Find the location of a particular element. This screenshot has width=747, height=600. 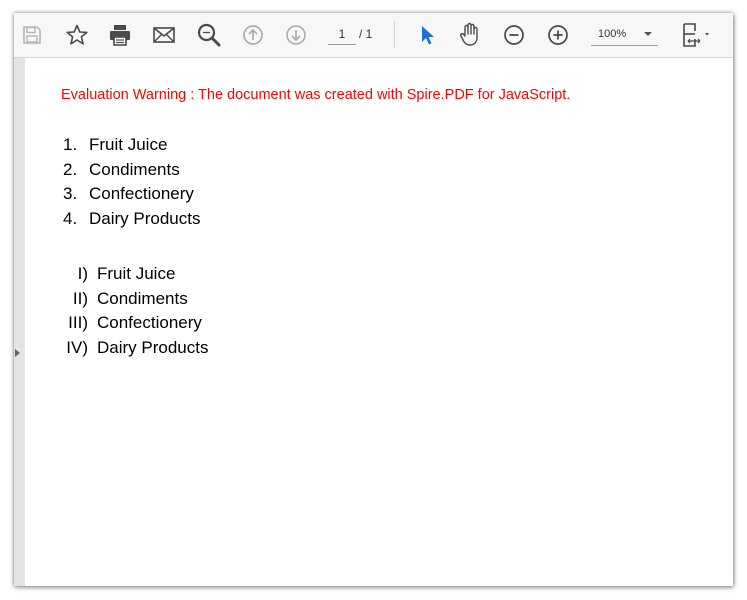

page-fit-icon is located at coordinates (696, 35).